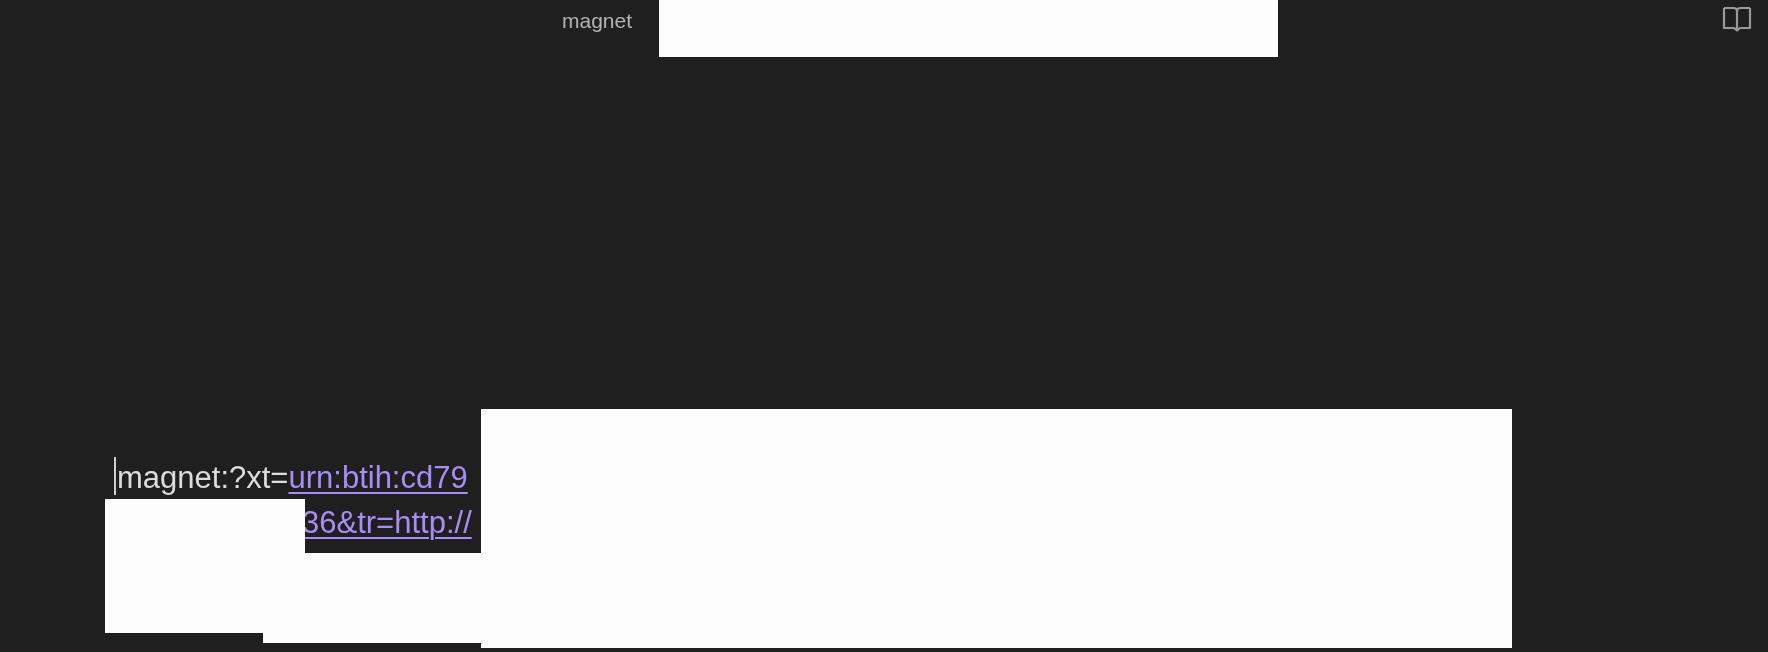 This screenshot has height=652, width=1768. I want to click on link: urn:btih:cd79, so click(378, 477).